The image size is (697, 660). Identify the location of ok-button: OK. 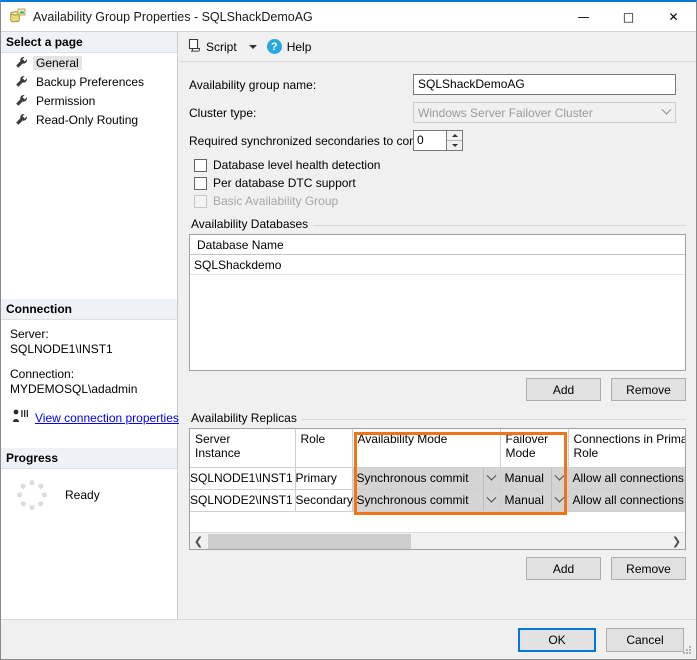
(557, 640).